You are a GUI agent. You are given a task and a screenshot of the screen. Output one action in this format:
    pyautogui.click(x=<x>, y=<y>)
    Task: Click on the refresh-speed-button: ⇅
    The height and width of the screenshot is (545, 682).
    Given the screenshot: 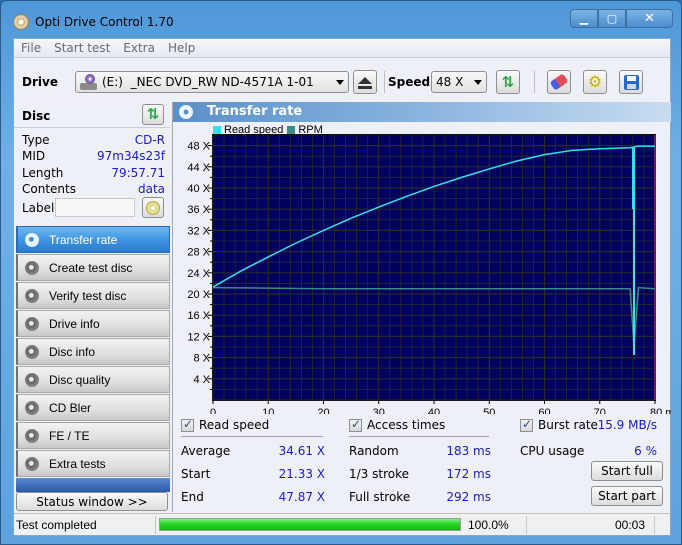 What is the action you would take?
    pyautogui.click(x=508, y=82)
    